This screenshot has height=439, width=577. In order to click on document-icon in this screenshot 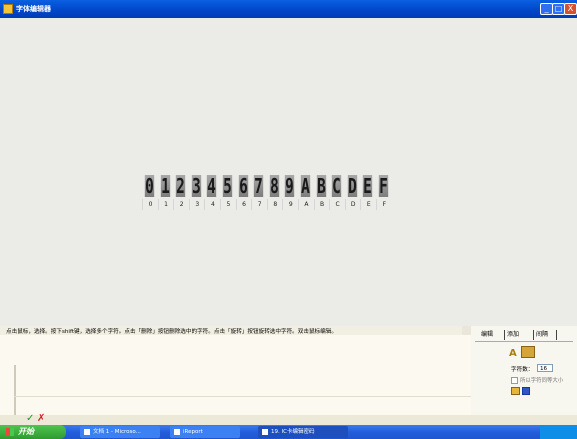, I will do `click(87, 431)`.